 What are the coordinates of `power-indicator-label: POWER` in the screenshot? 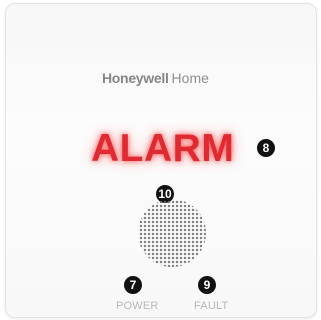 It's located at (137, 306).